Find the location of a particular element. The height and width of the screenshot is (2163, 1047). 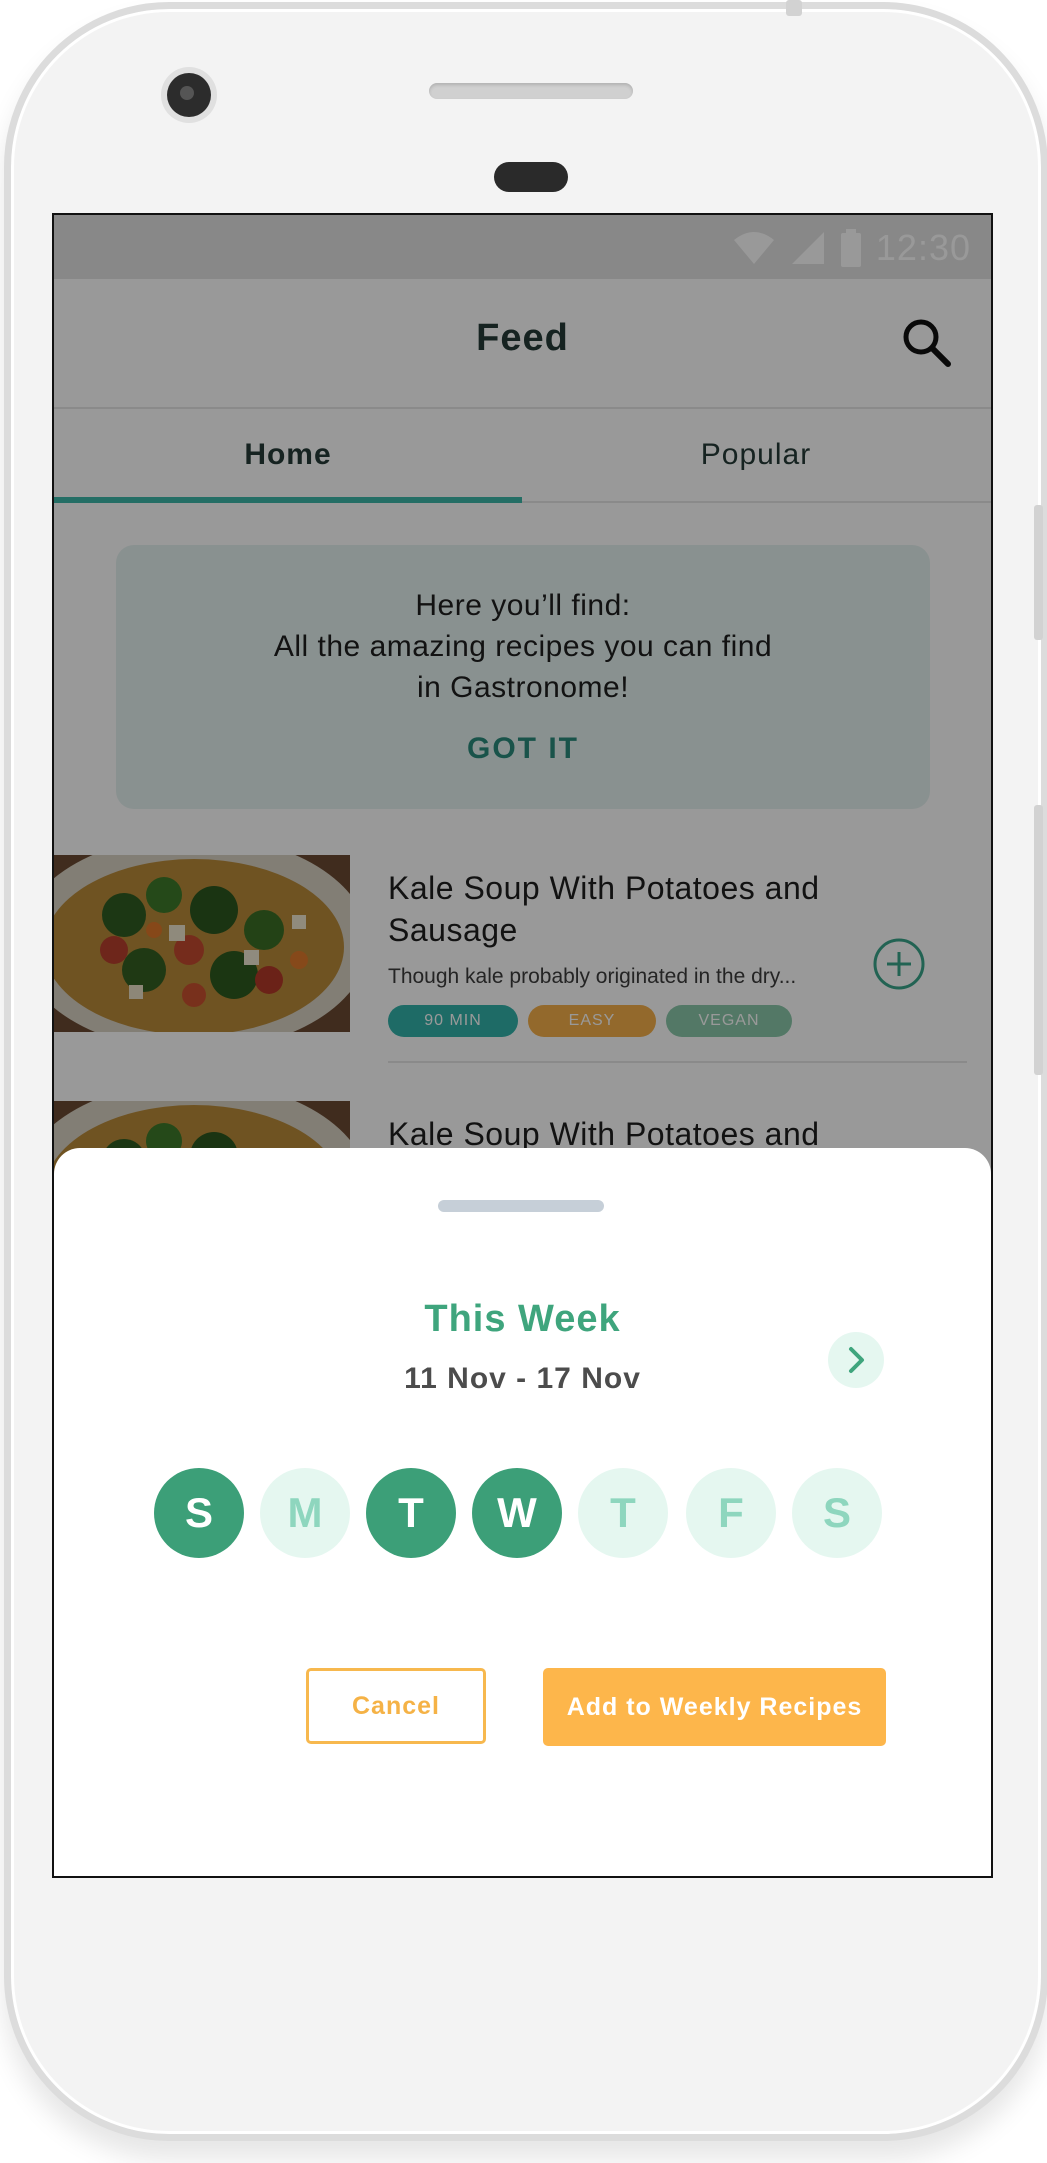

day-selector: S M T W T F S is located at coordinates (524, 1514).